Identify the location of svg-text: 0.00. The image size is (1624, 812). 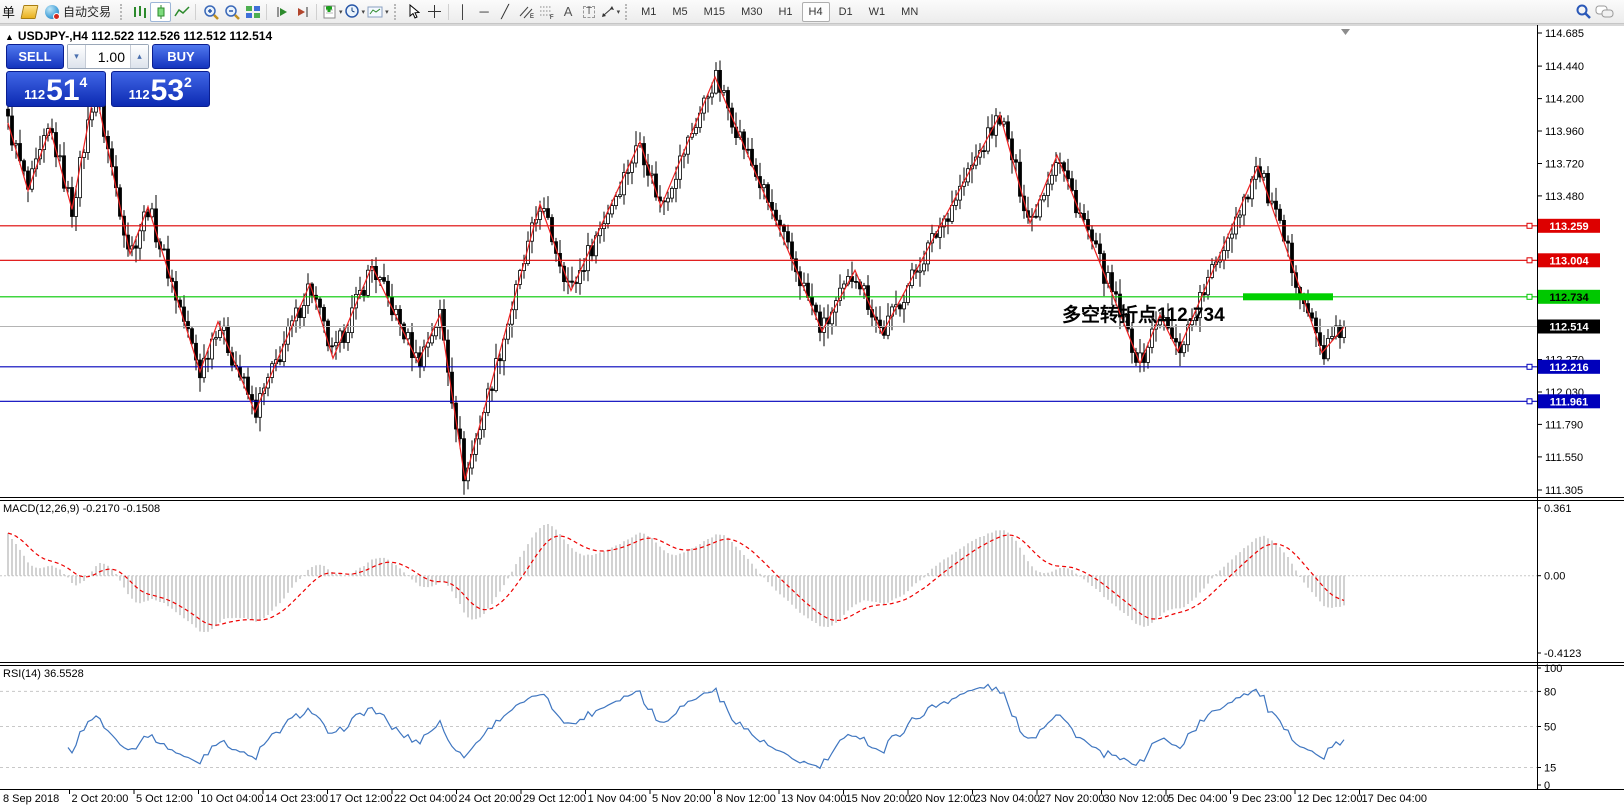
(1554, 577).